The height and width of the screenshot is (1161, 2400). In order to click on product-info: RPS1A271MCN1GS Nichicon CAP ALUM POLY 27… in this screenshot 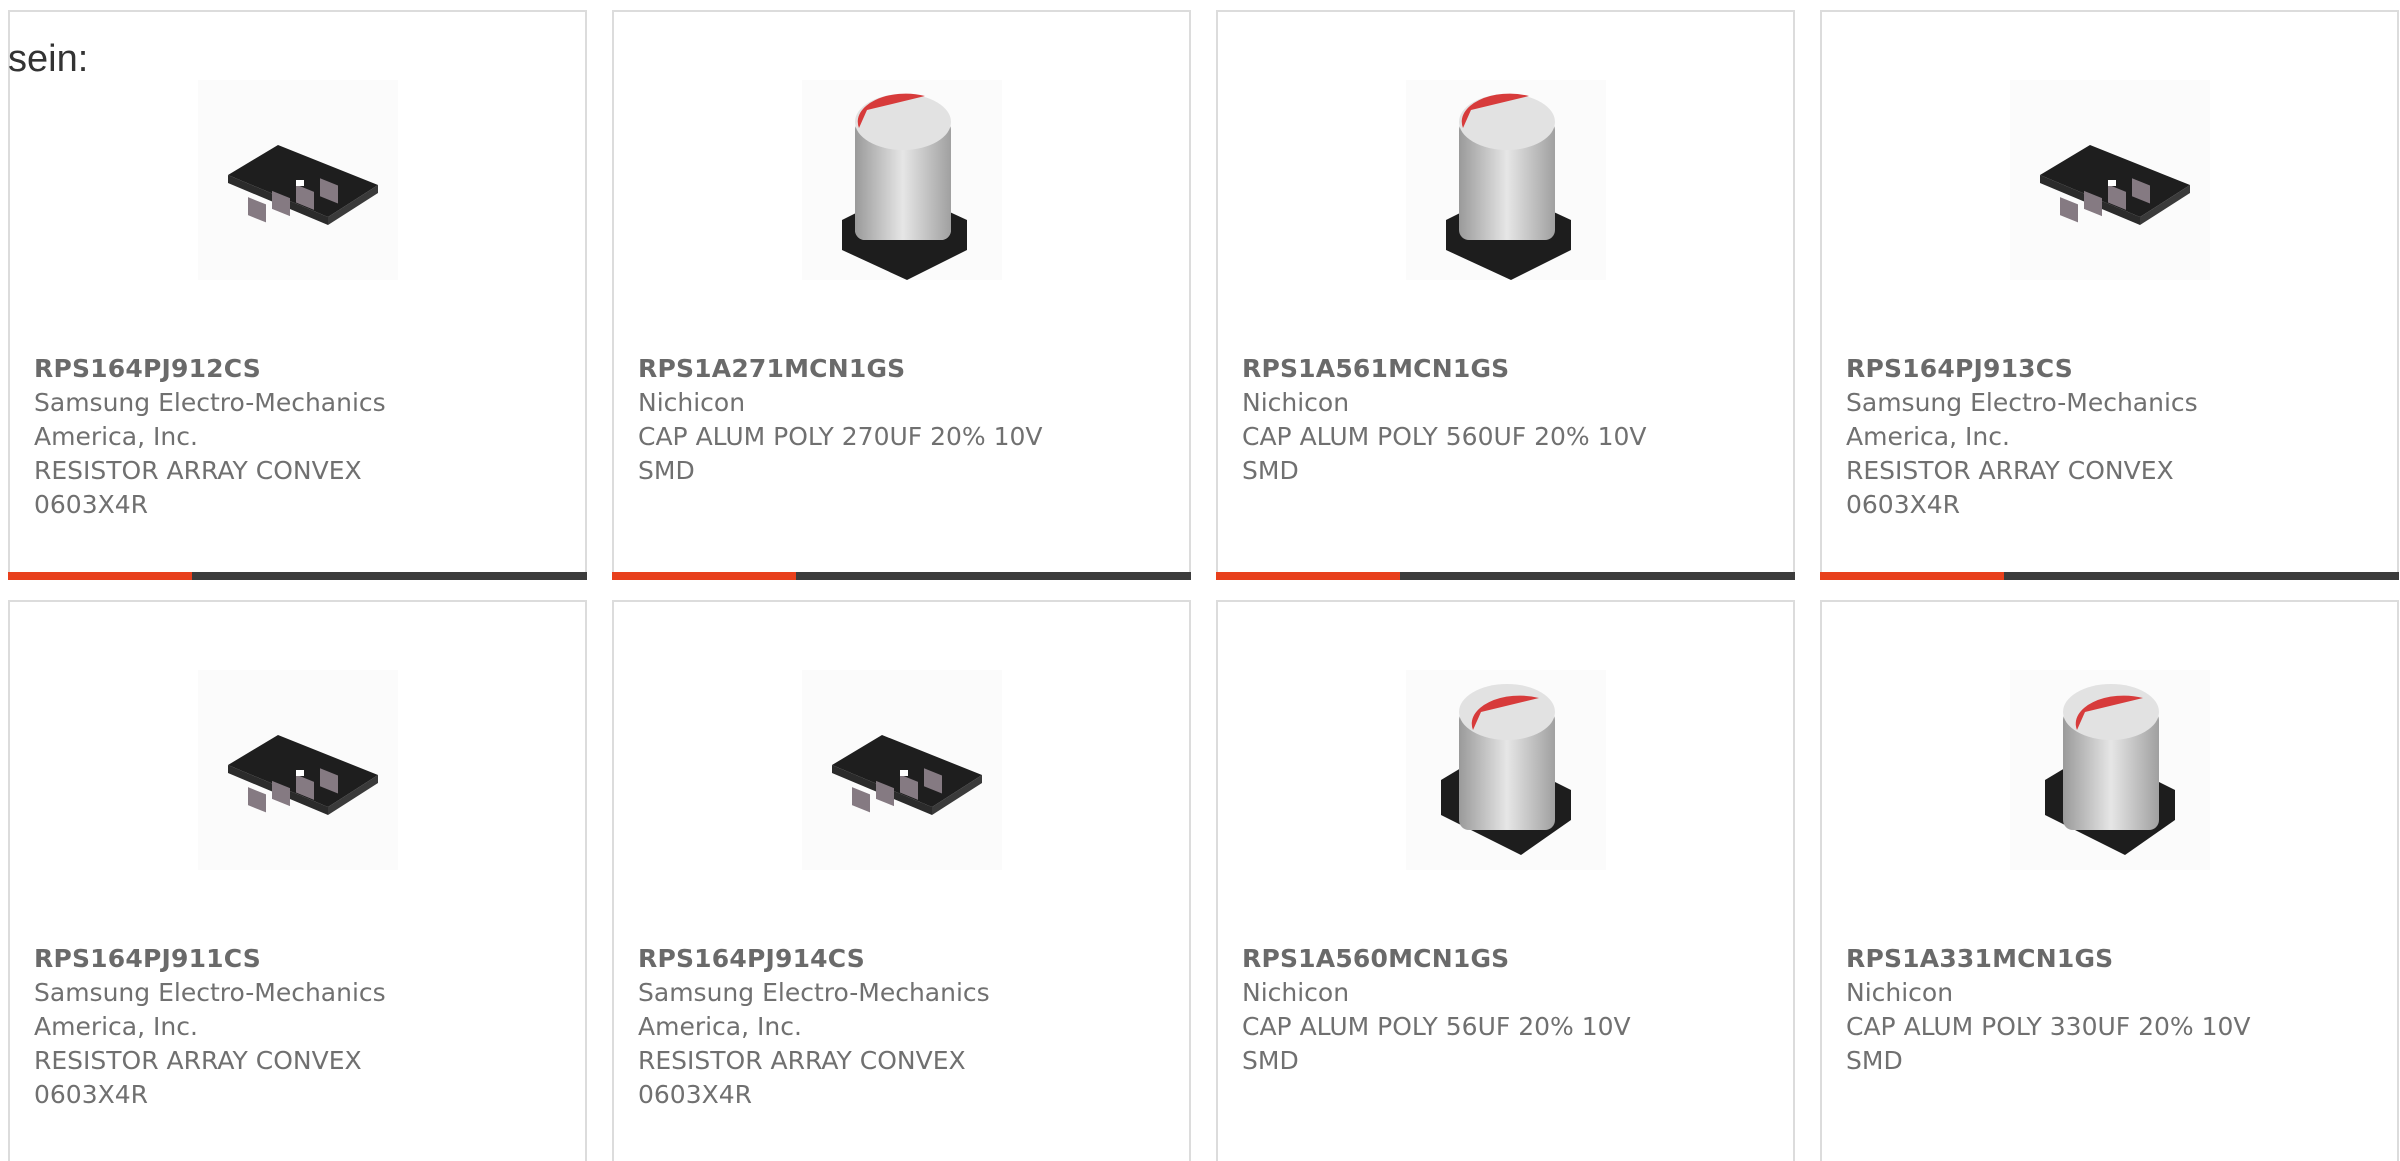, I will do `click(903, 420)`.